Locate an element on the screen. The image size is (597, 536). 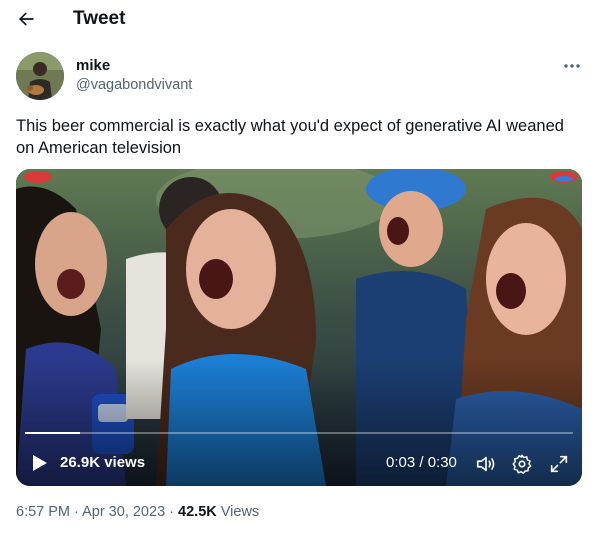
back-button is located at coordinates (26, 19).